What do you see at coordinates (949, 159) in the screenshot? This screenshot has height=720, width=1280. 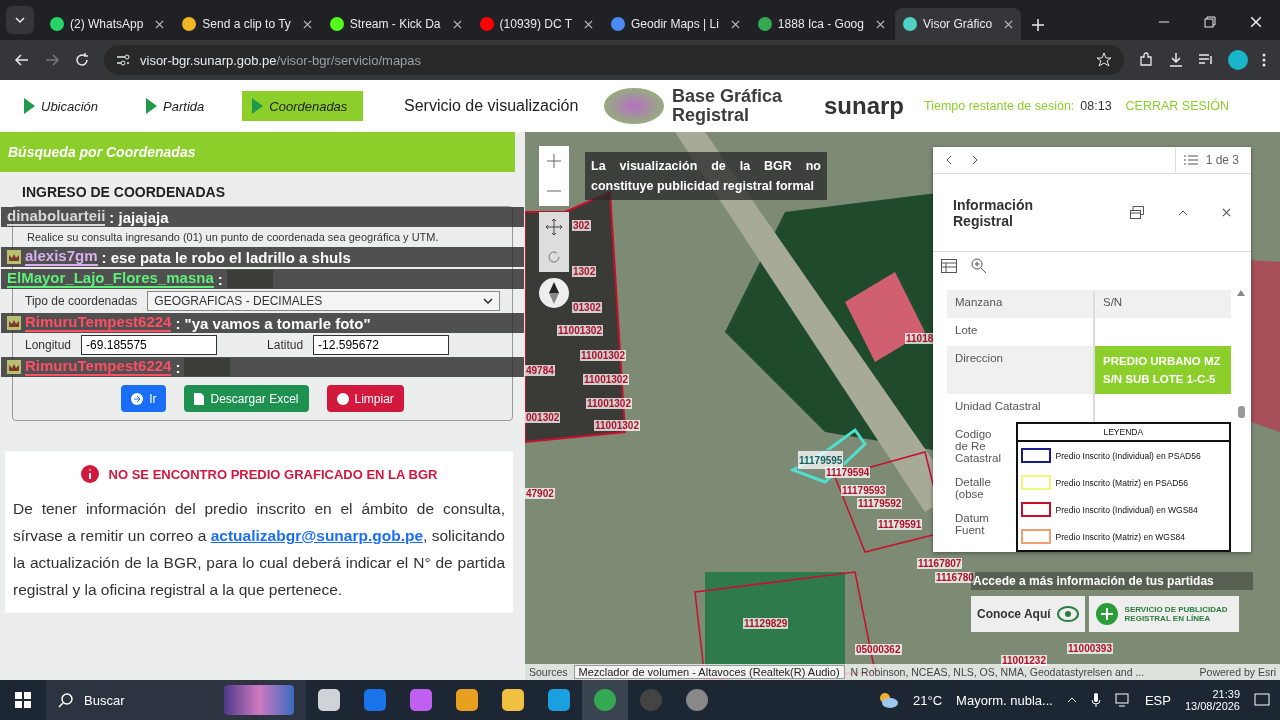 I see `chevron-left-icon` at bounding box center [949, 159].